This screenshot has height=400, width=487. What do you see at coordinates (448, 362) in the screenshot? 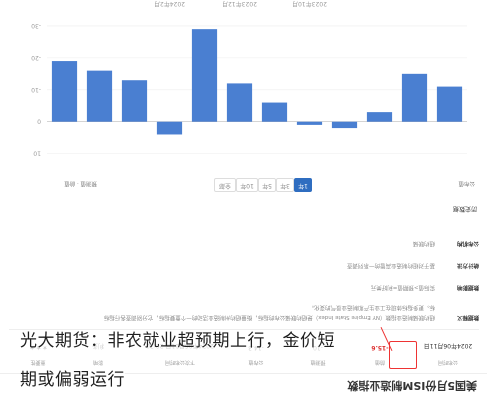
I see `summary-label: 公布时间` at bounding box center [448, 362].